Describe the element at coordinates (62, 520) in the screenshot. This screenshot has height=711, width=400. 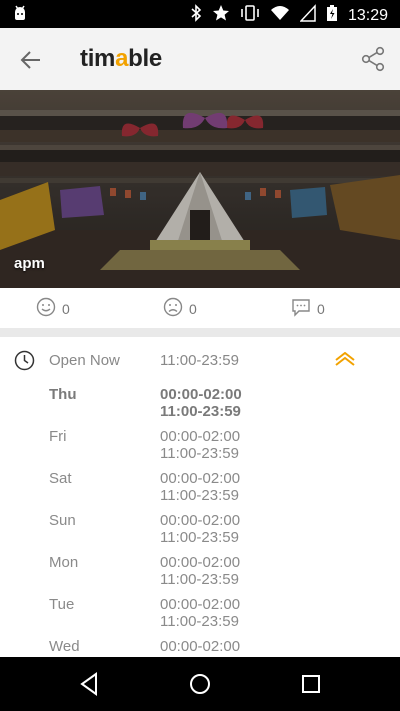
I see `day-label: Sun` at that location.